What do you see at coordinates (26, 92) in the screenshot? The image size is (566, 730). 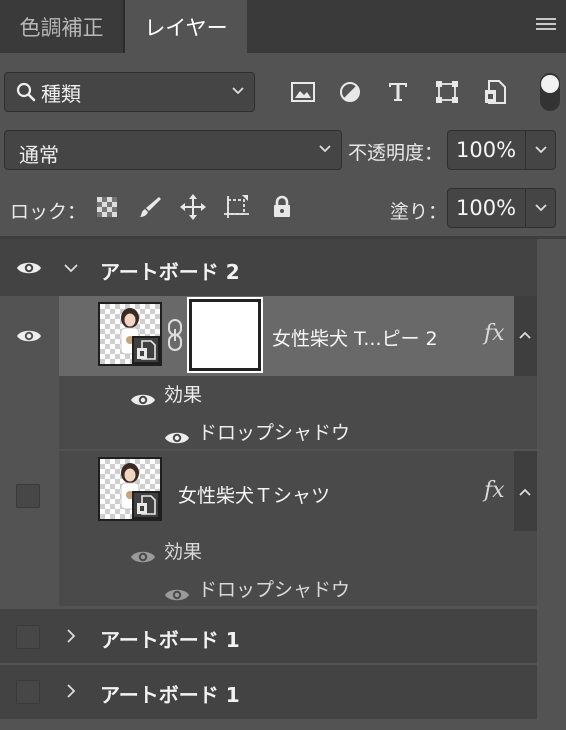 I see `search-icon` at bounding box center [26, 92].